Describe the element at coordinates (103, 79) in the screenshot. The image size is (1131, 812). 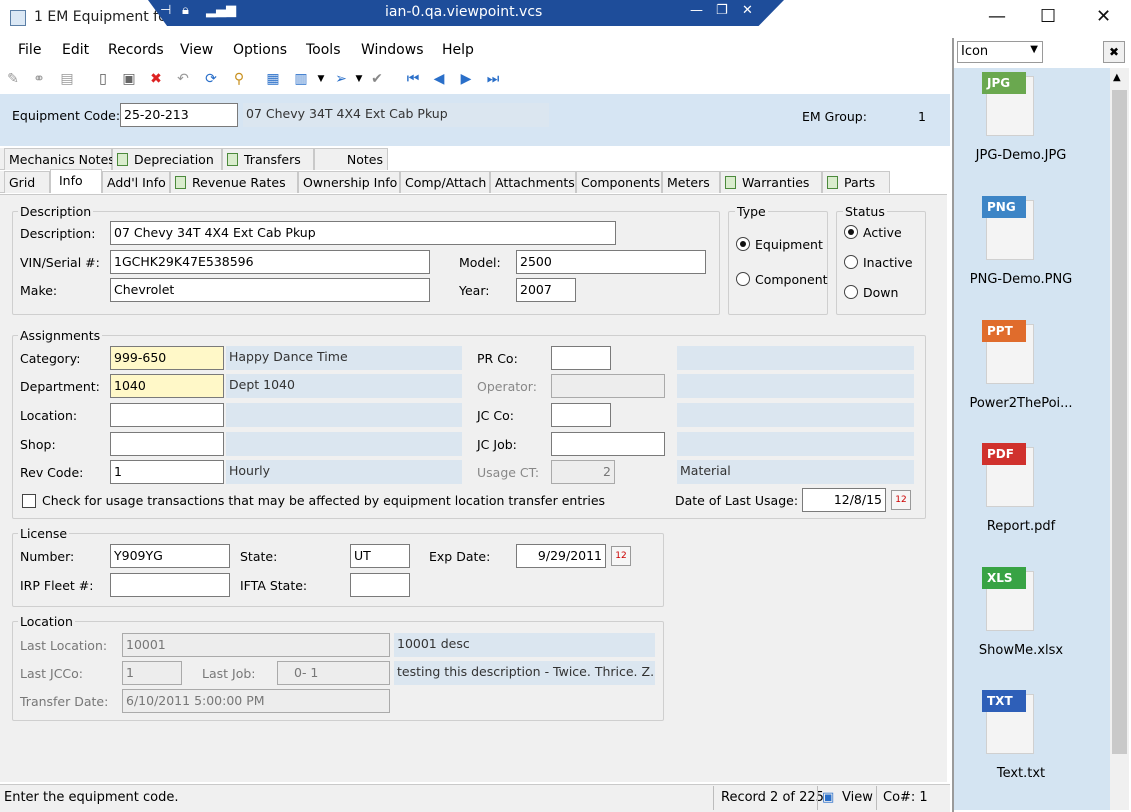
I see `document-icon: ▯` at that location.